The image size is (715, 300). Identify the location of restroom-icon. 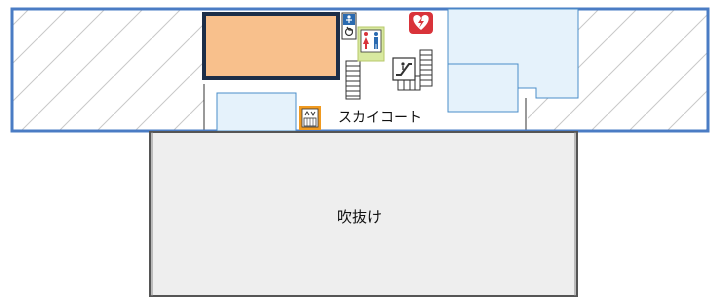
(371, 44).